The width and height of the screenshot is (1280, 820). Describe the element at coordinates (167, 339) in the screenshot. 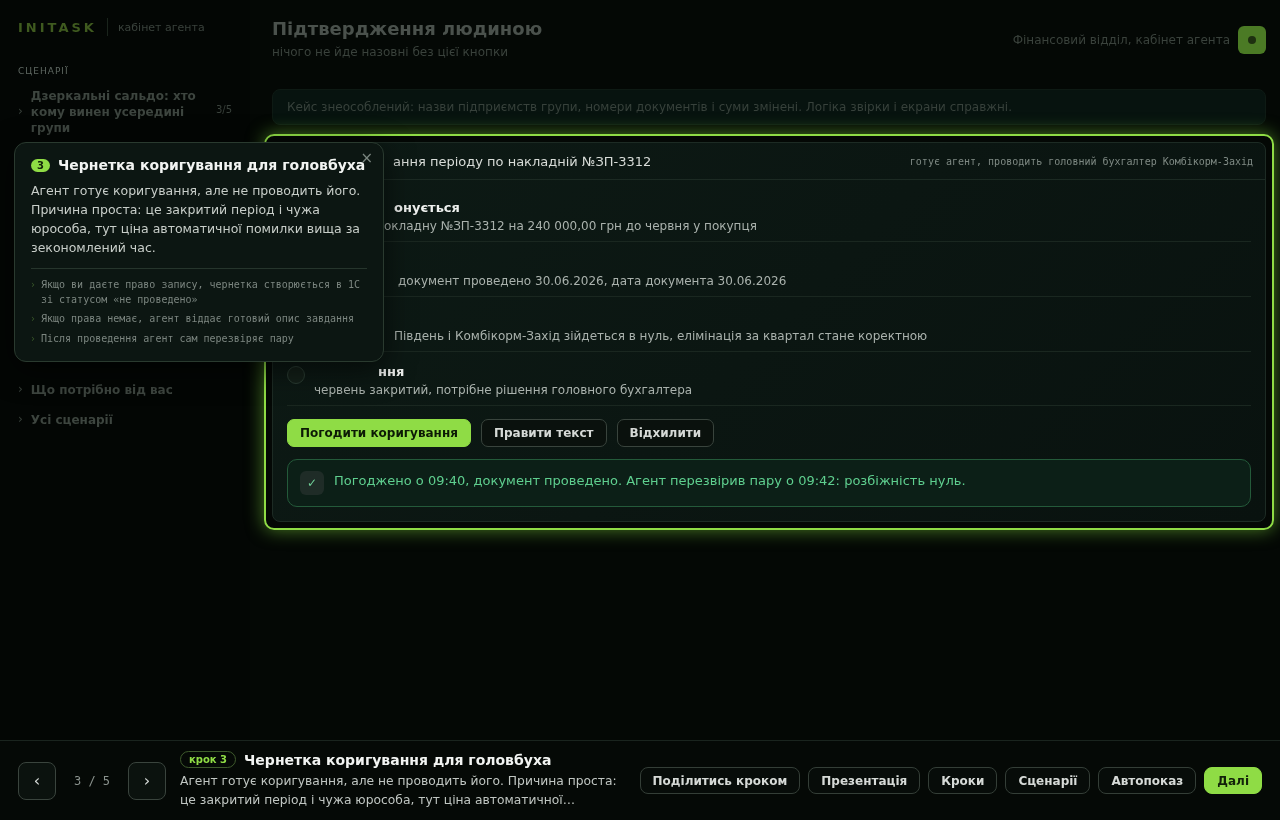

I see `bullet-text: Після проведення агент сам перезвіряє пару` at that location.